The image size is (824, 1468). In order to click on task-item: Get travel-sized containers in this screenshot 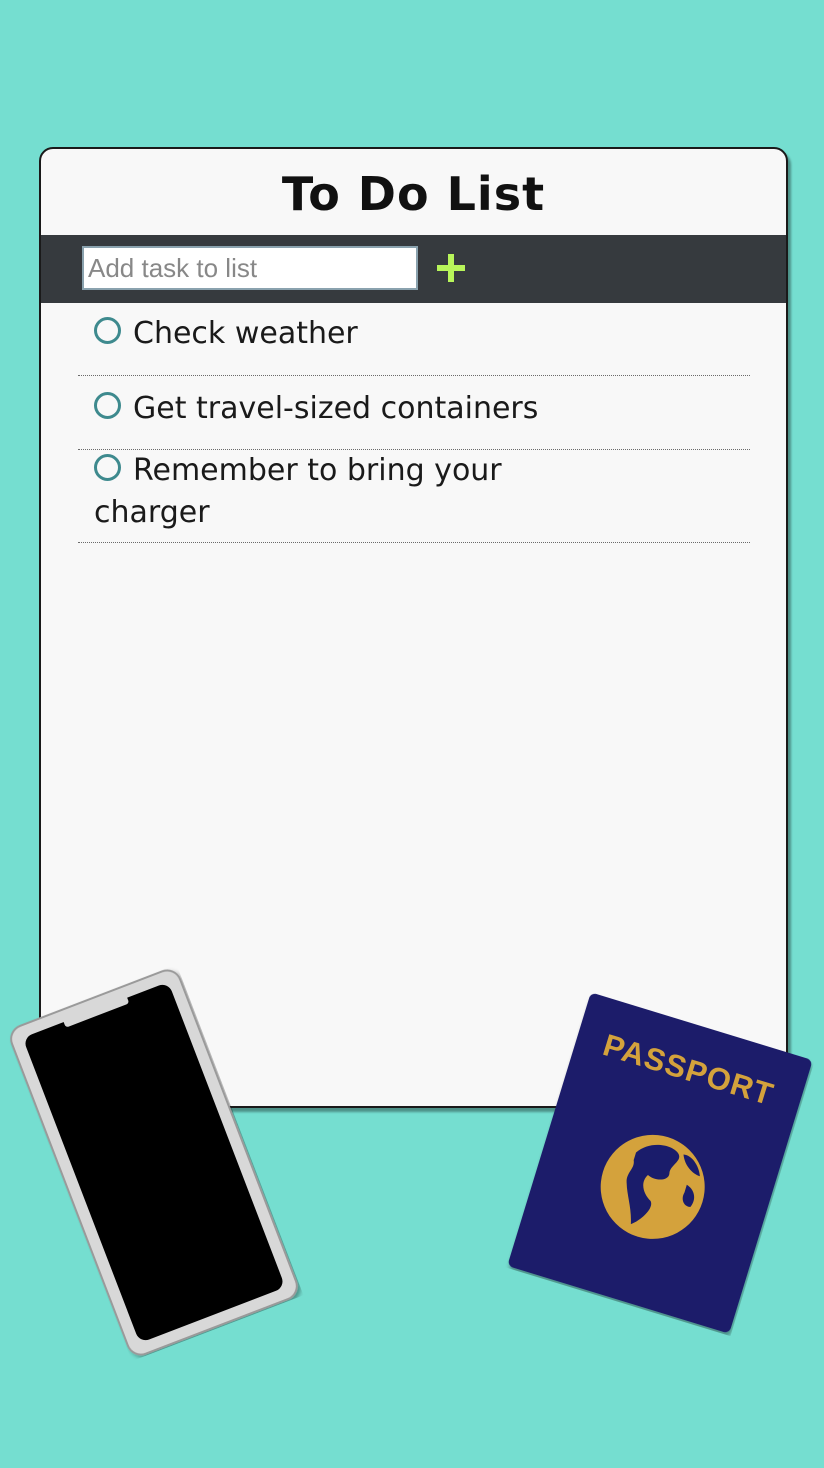, I will do `click(414, 413)`.